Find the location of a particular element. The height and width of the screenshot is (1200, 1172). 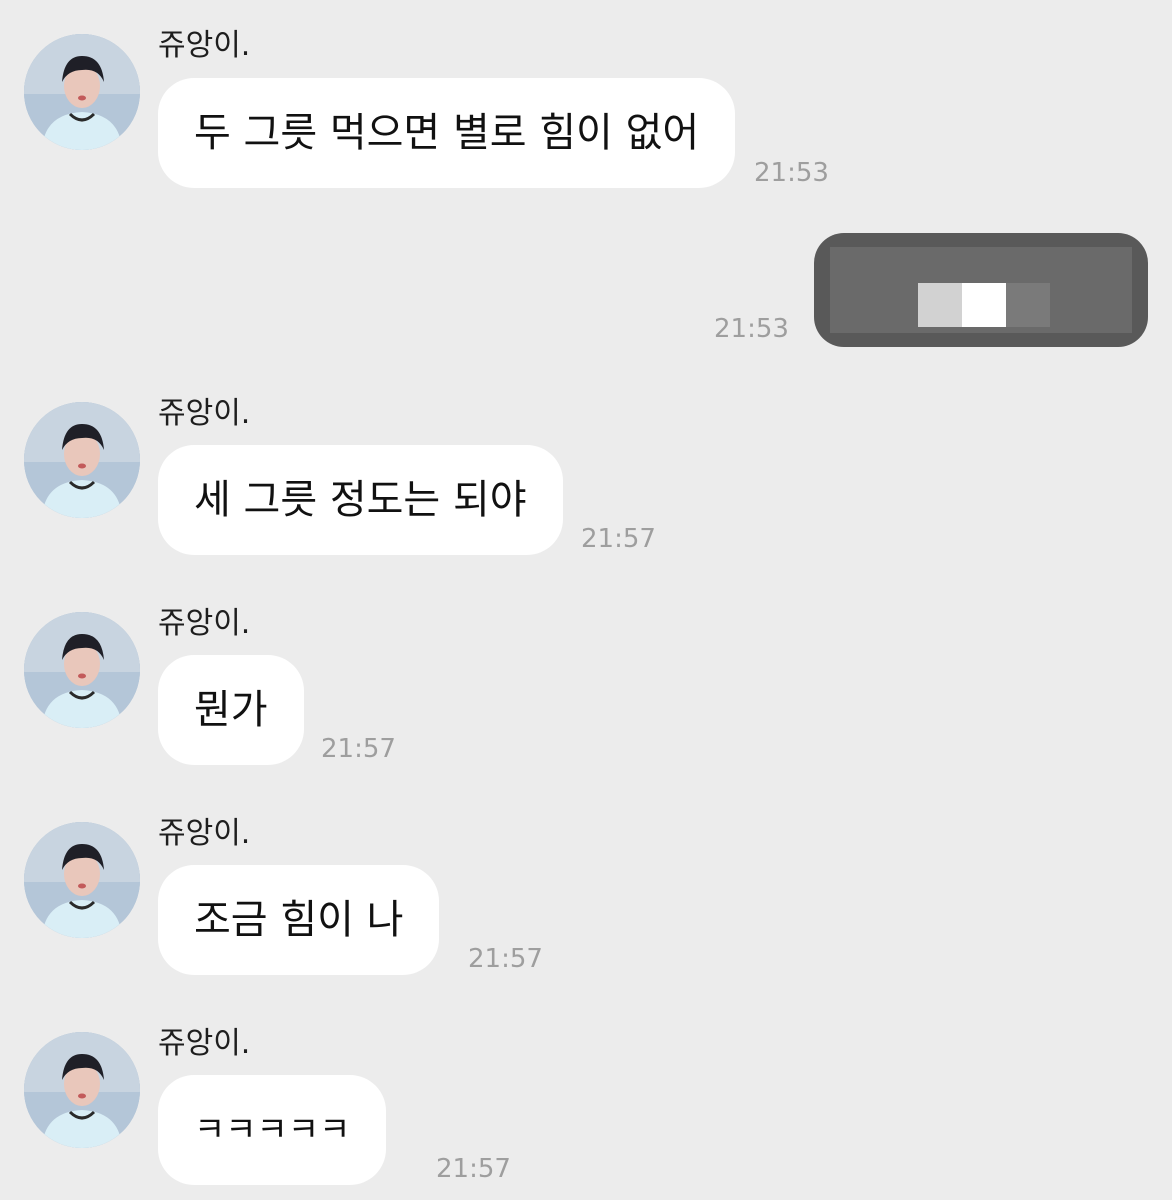

message-bubble: ㅋㅋㅋㅋㅋ is located at coordinates (272, 1130).